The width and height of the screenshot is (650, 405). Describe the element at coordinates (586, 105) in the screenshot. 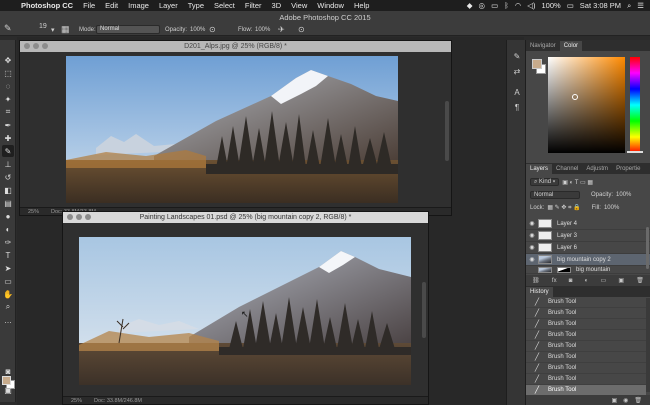

I see `color-saturation-field` at that location.